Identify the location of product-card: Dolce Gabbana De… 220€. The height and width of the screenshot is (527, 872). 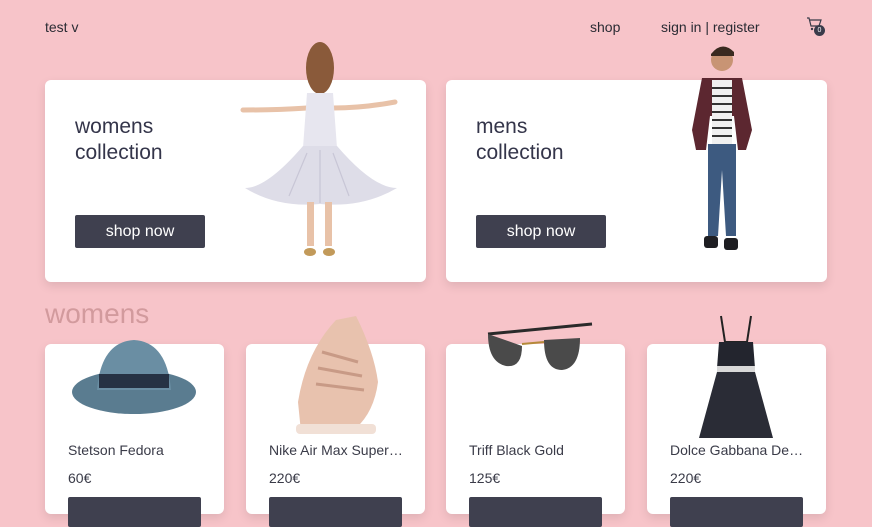
(736, 421).